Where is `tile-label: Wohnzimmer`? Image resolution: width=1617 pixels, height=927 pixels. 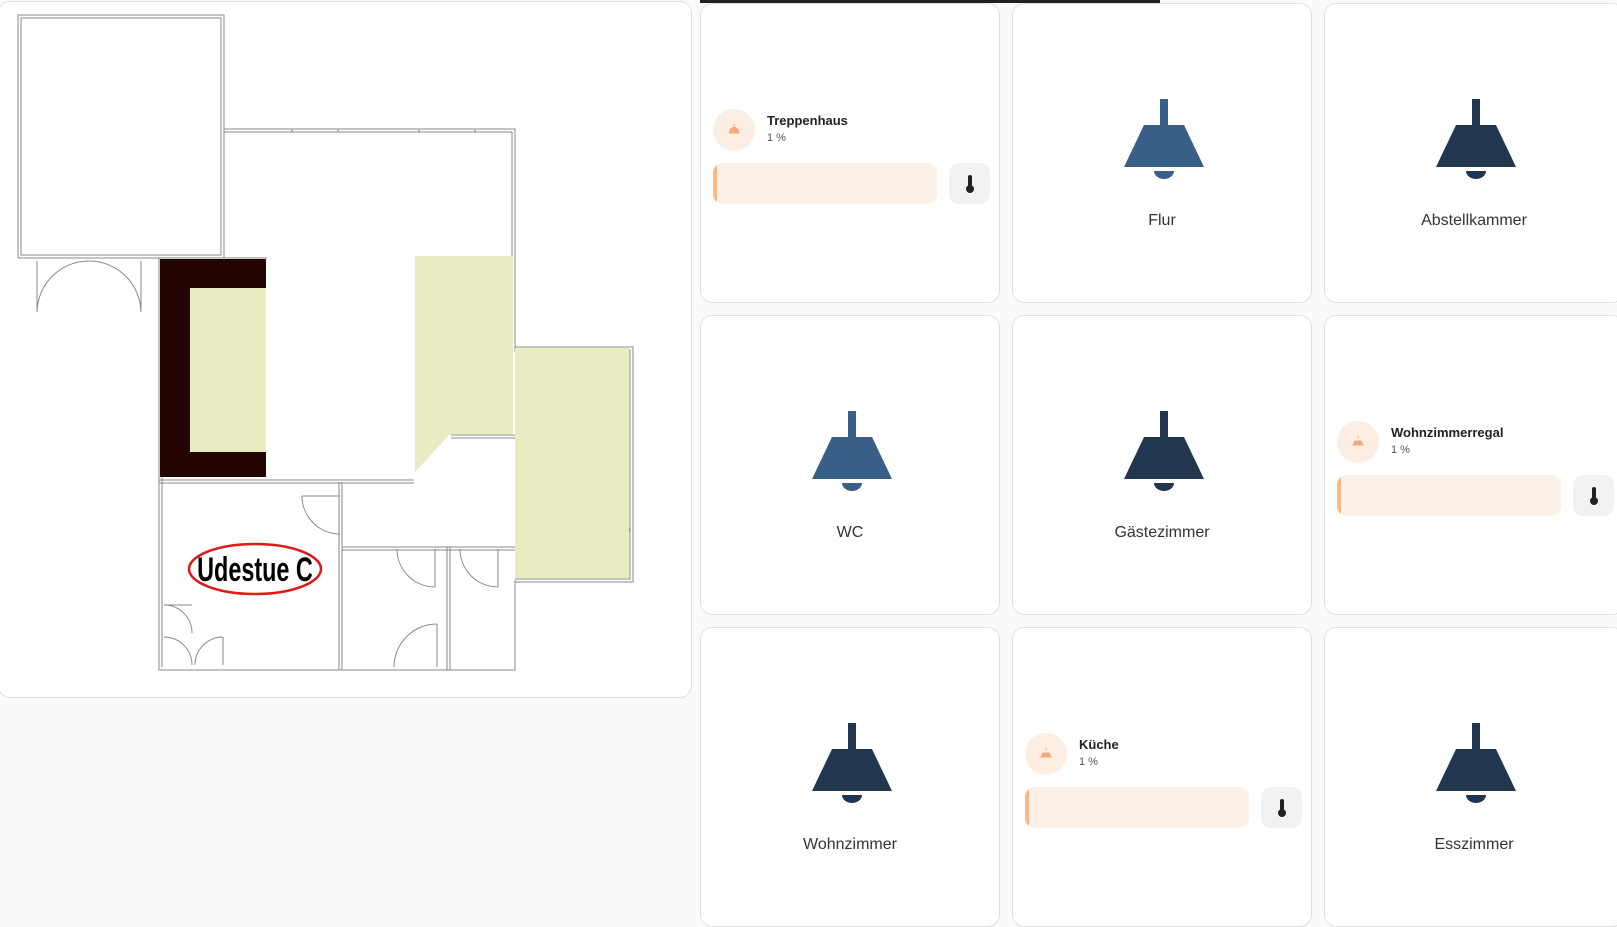 tile-label: Wohnzimmer is located at coordinates (850, 844).